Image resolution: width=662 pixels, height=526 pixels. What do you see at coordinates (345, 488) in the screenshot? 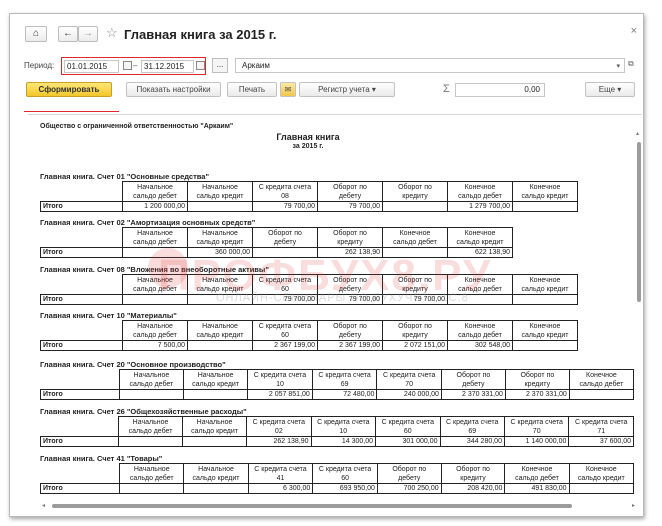
I see `total-value-cell: 693 950,00` at bounding box center [345, 488].